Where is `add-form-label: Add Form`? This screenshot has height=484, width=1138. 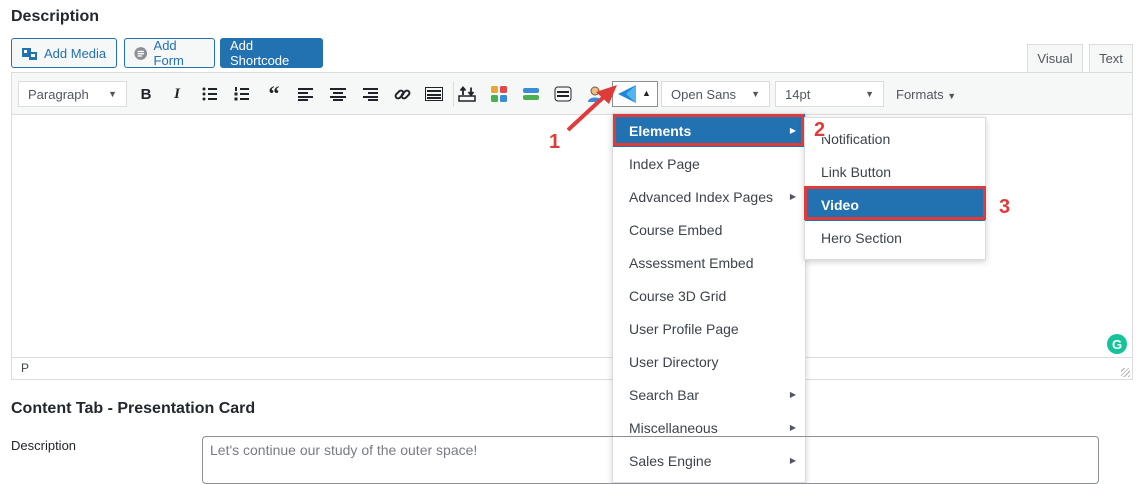
add-form-label: Add Form is located at coordinates (168, 53).